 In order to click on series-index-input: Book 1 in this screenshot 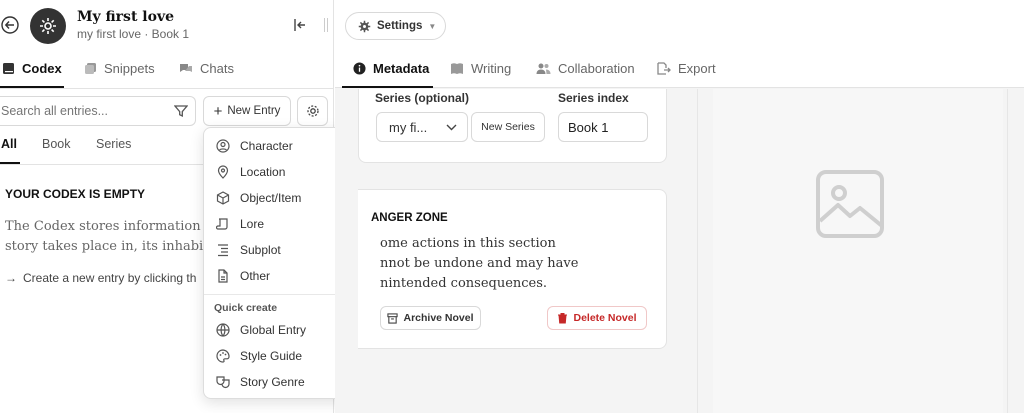, I will do `click(603, 127)`.